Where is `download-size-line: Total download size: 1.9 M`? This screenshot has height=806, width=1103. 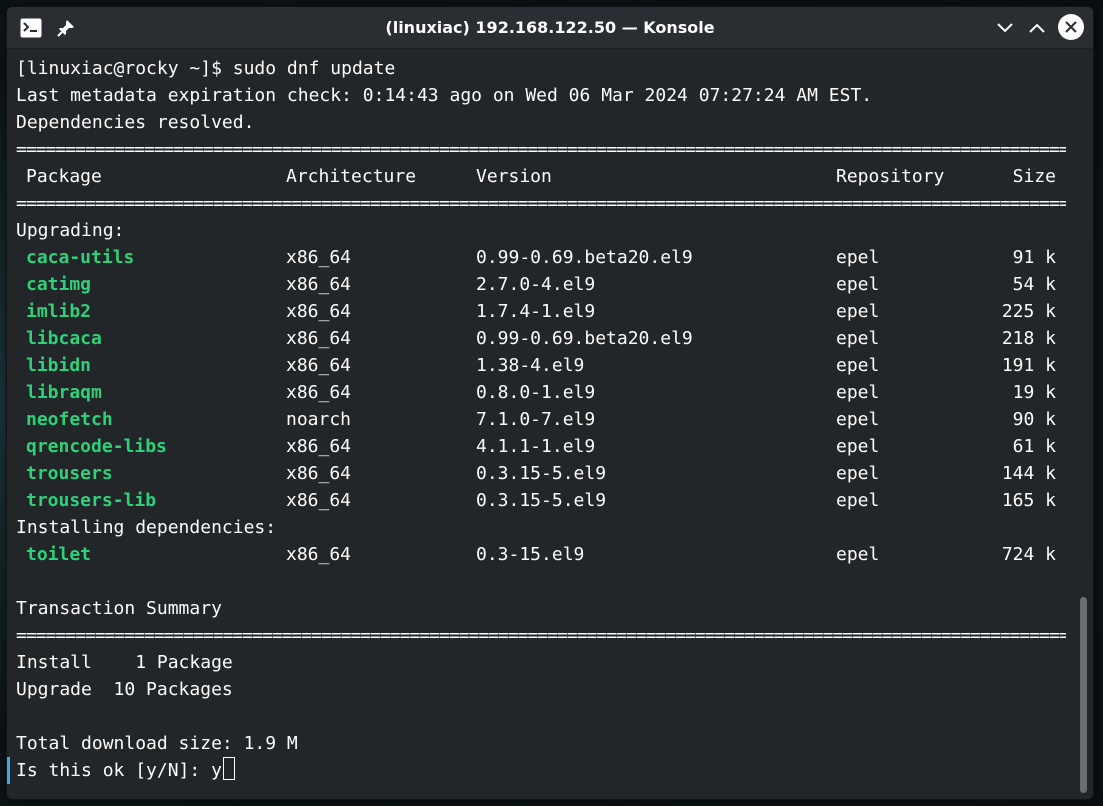 download-size-line: Total download size: 1.9 M is located at coordinates (157, 743).